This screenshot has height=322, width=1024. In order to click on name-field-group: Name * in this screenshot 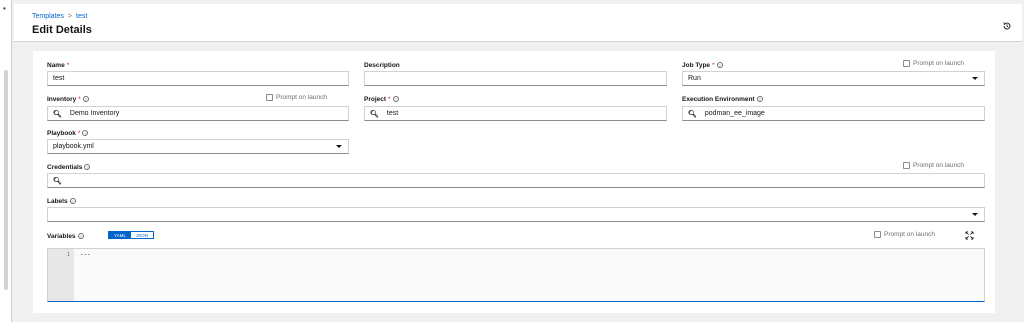, I will do `click(58, 65)`.